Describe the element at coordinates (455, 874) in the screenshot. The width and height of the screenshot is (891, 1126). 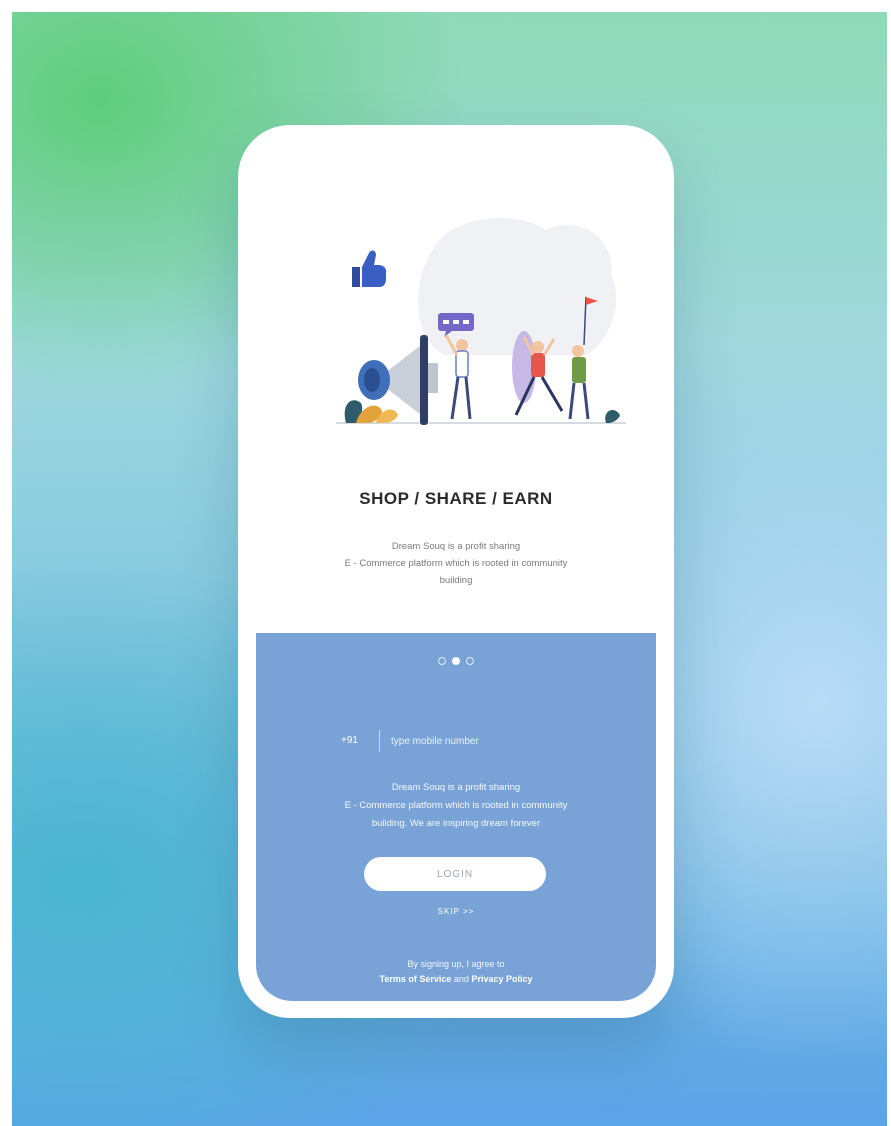
I see `login-button: LOGIN` at that location.